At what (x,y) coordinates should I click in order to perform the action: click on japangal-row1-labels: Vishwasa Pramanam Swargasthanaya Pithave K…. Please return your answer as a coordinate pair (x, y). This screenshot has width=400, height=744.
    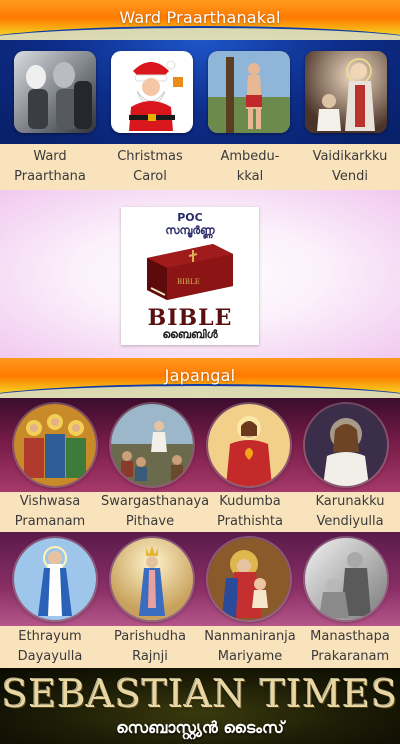
    Looking at the image, I should click on (200, 512).